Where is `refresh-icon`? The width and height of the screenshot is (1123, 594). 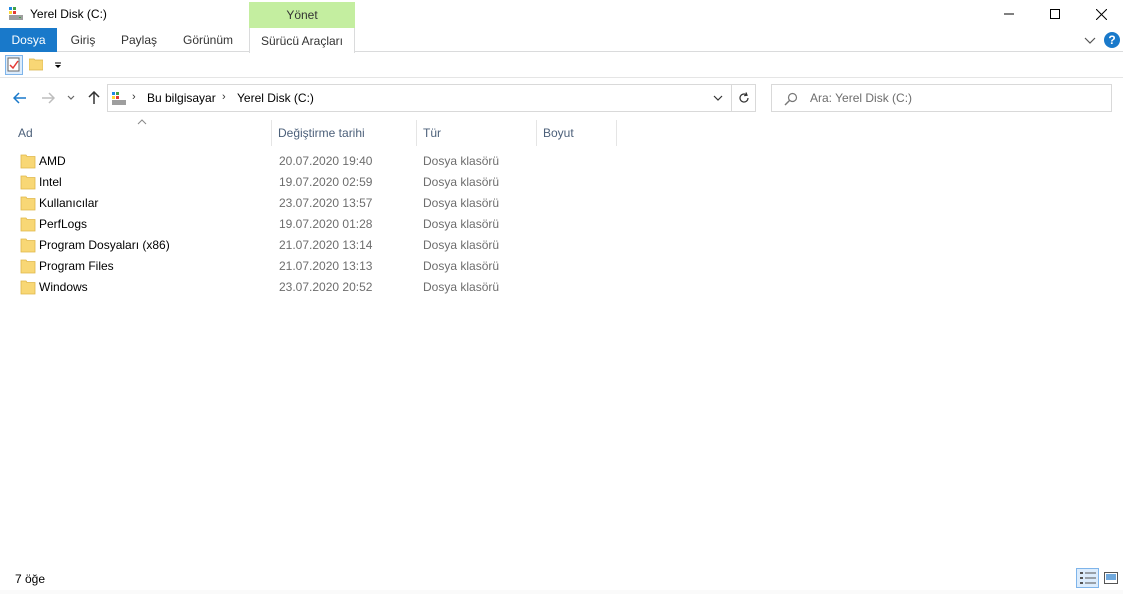 refresh-icon is located at coordinates (744, 97).